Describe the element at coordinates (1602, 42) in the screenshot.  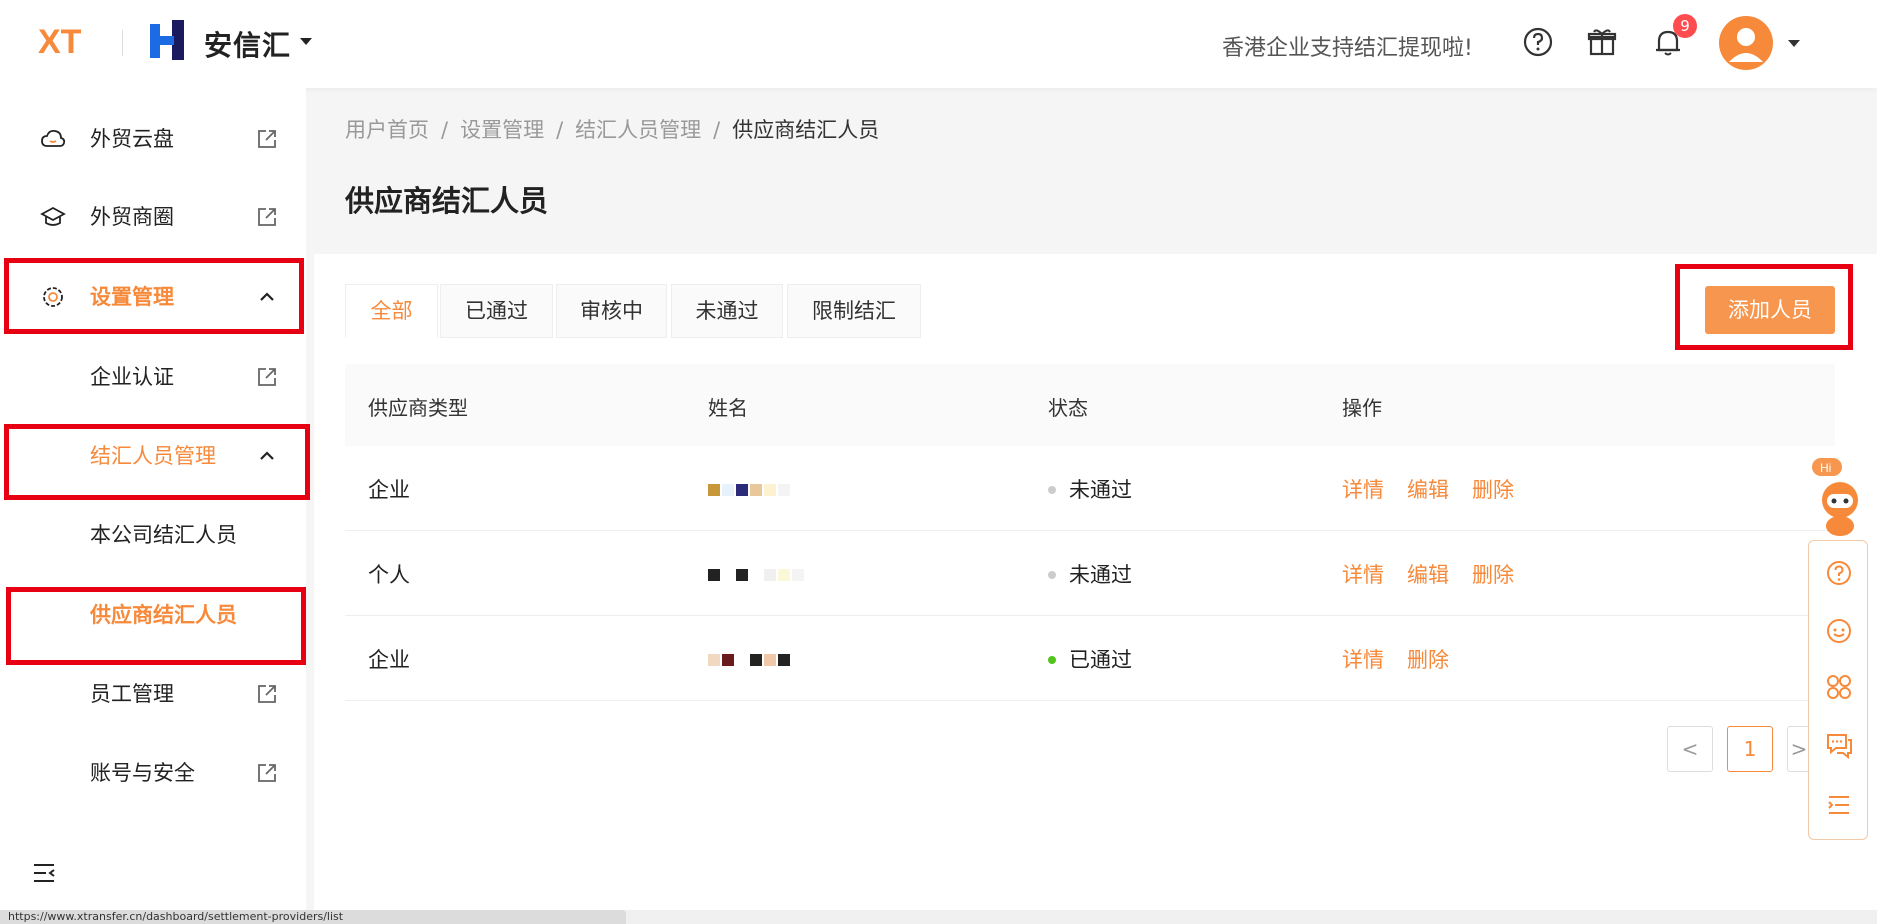
I see `gift-icon` at that location.